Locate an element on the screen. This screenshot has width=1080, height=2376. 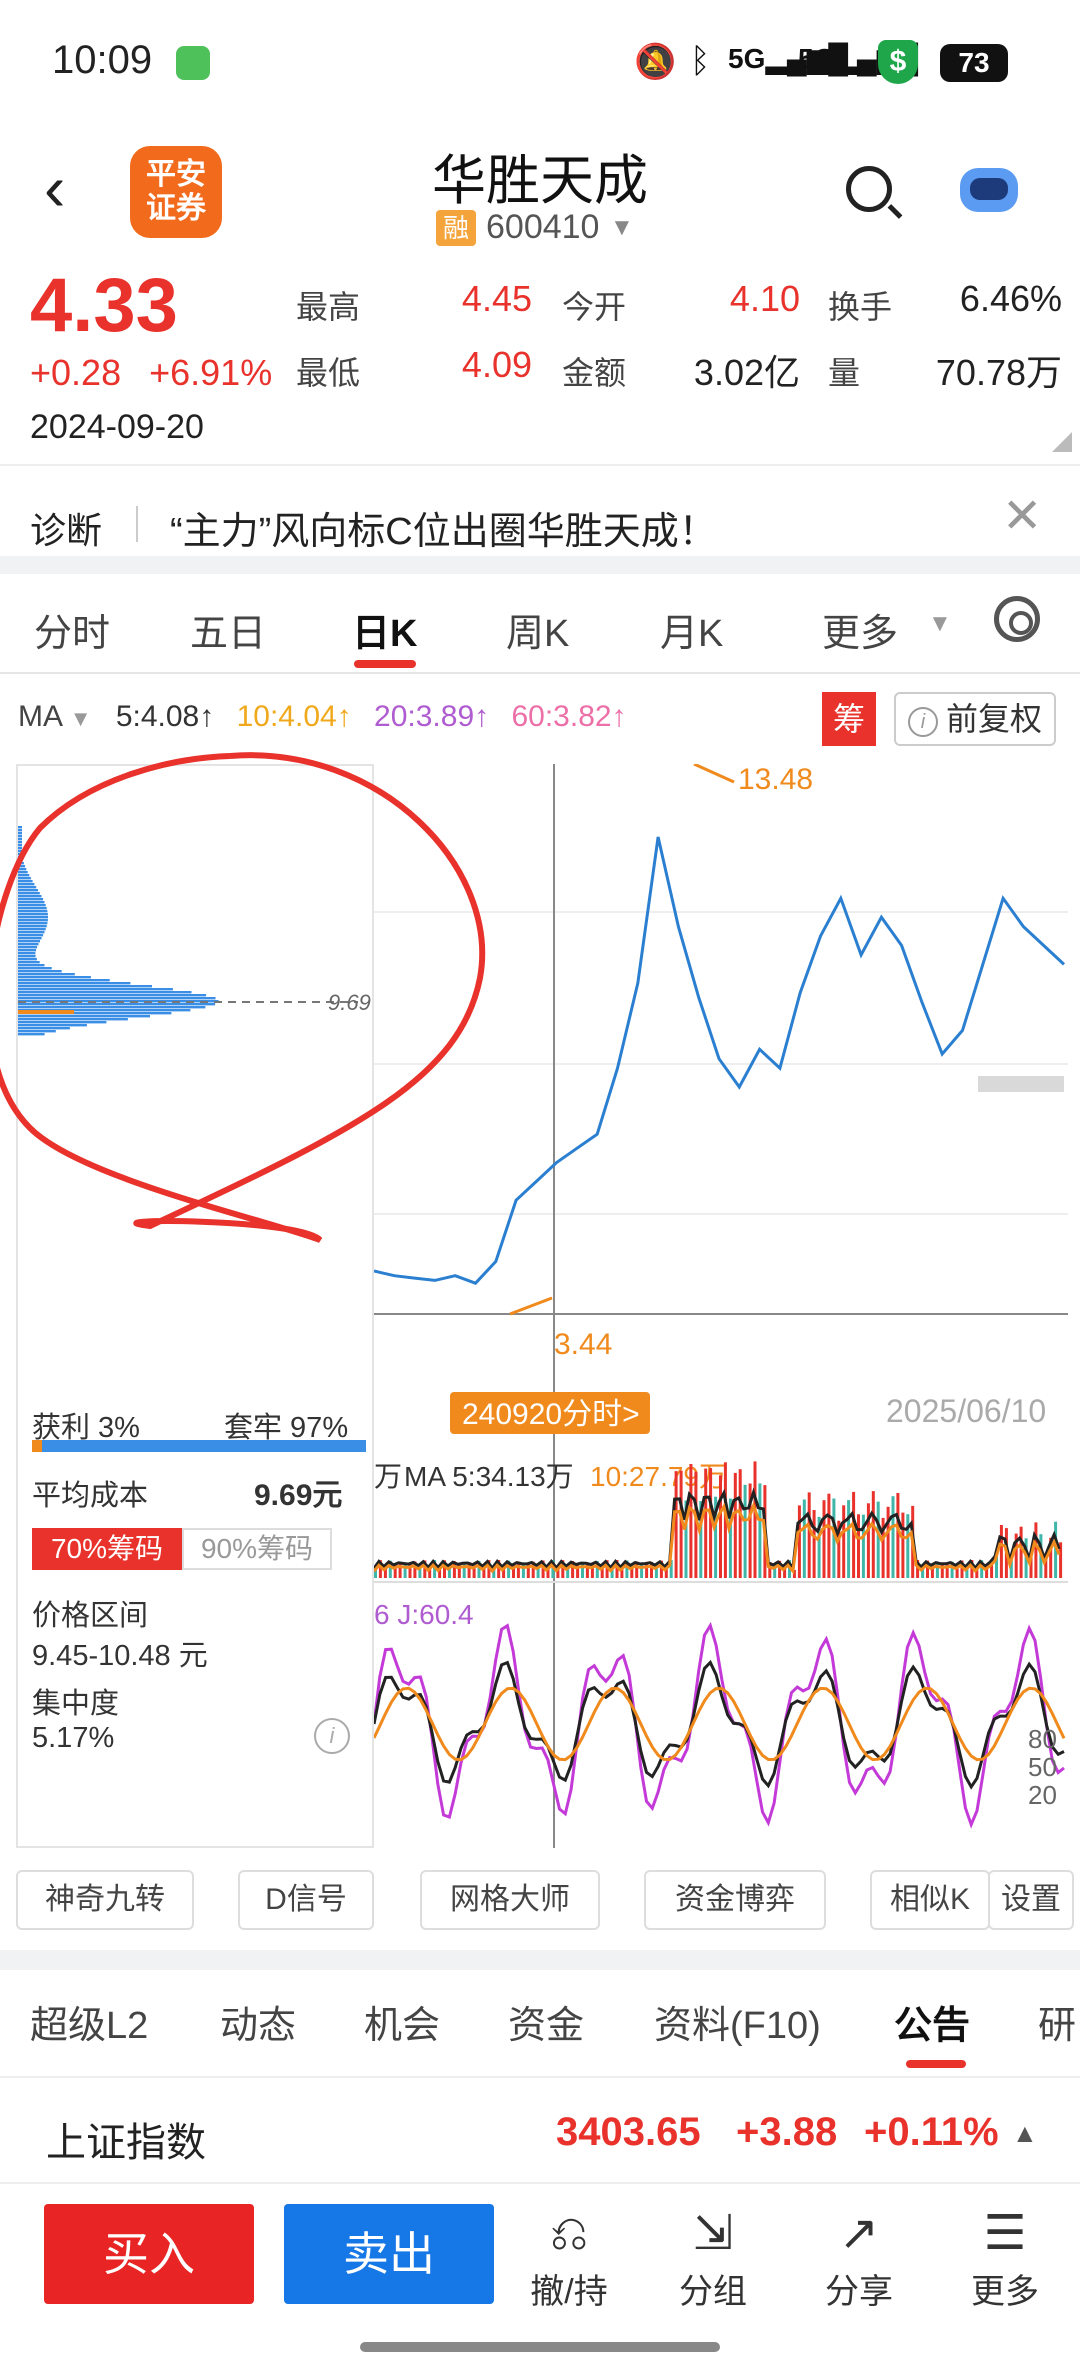
tab-daily-k: 日K is located at coordinates (384, 629).